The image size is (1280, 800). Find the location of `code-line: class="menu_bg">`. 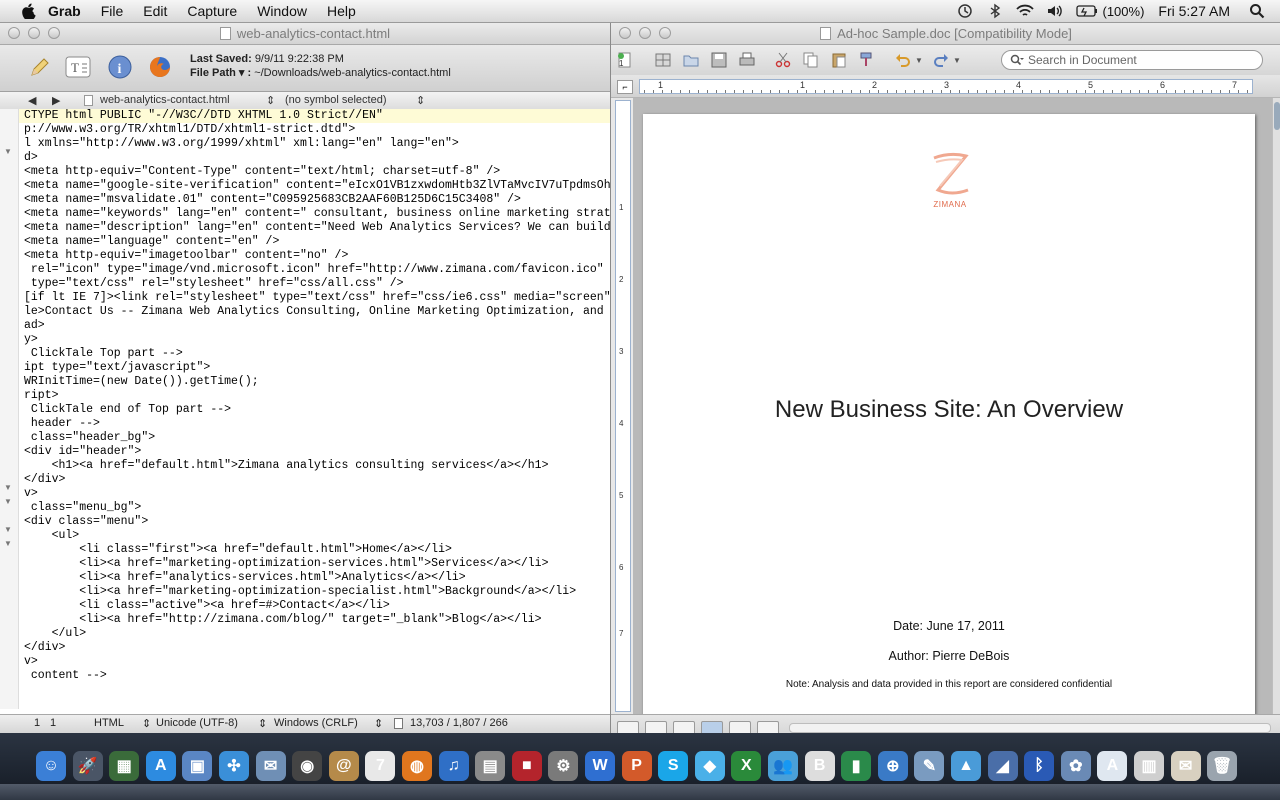

code-line: class="menu_bg"> is located at coordinates (317, 508).